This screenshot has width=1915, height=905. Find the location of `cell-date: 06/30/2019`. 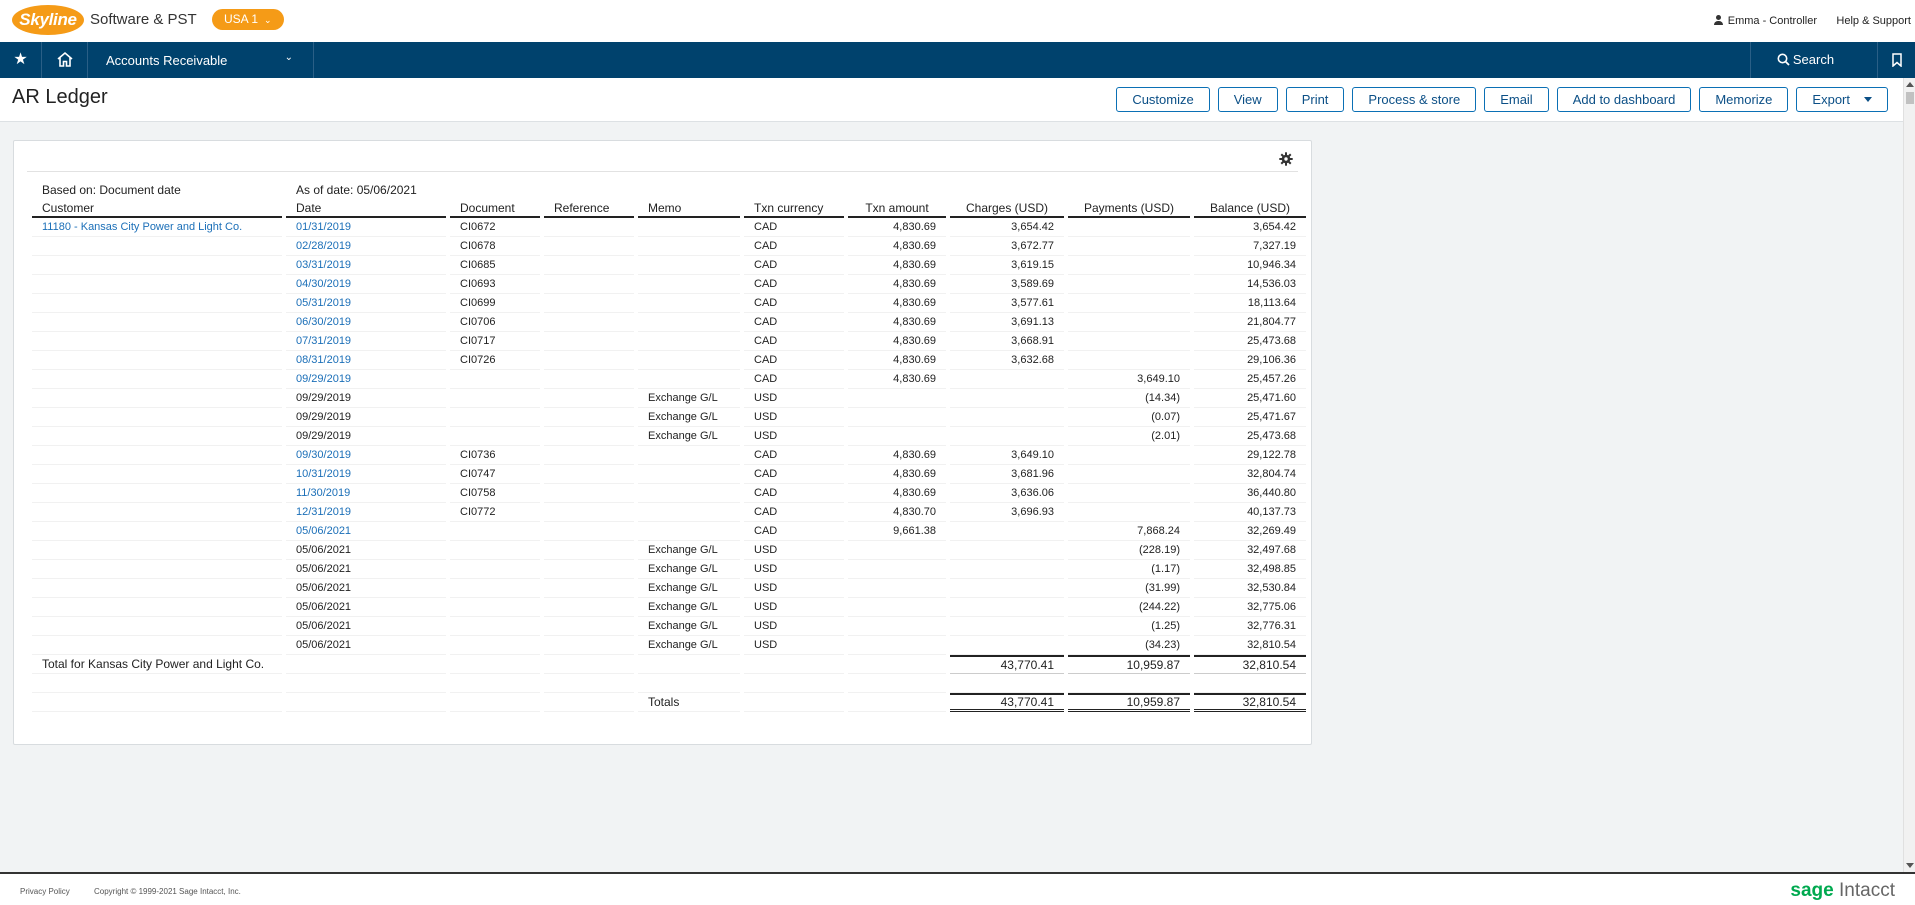

cell-date: 06/30/2019 is located at coordinates (366, 322).